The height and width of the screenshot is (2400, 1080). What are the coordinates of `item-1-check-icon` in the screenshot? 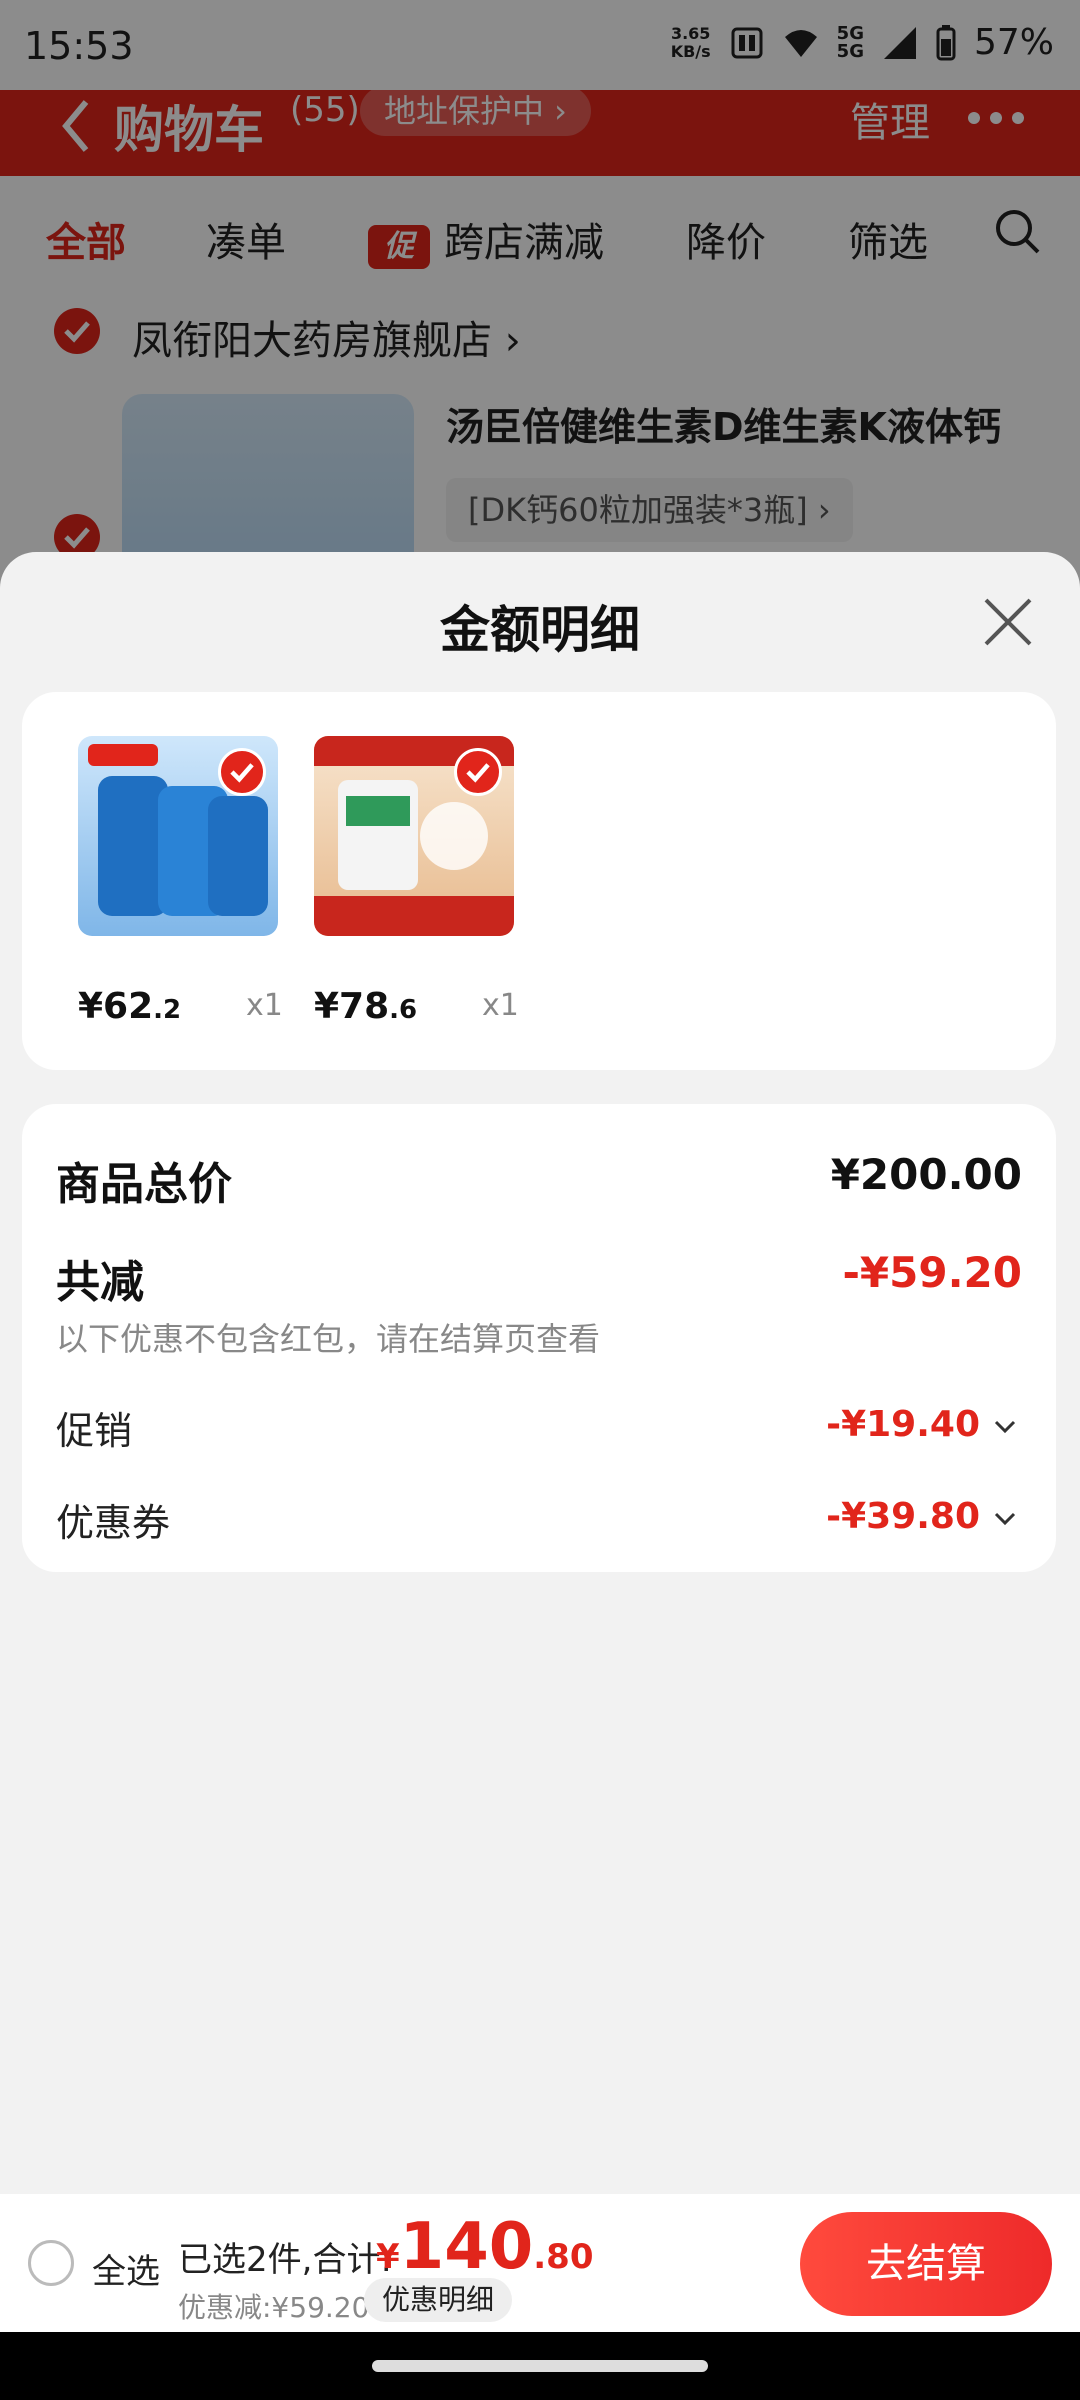 It's located at (242, 772).